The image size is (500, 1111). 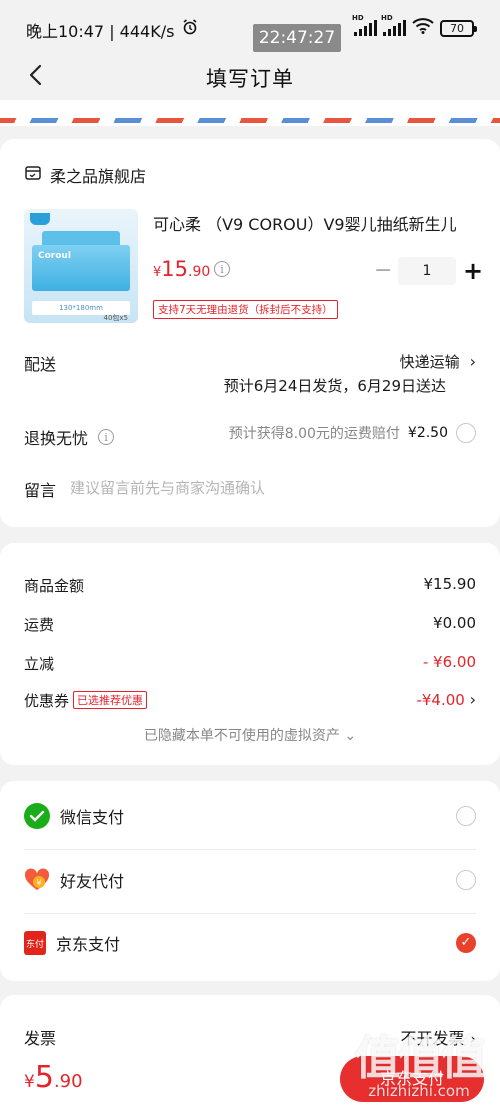 What do you see at coordinates (98, 176) in the screenshot?
I see `store-name: 柔之品旗舰店` at bounding box center [98, 176].